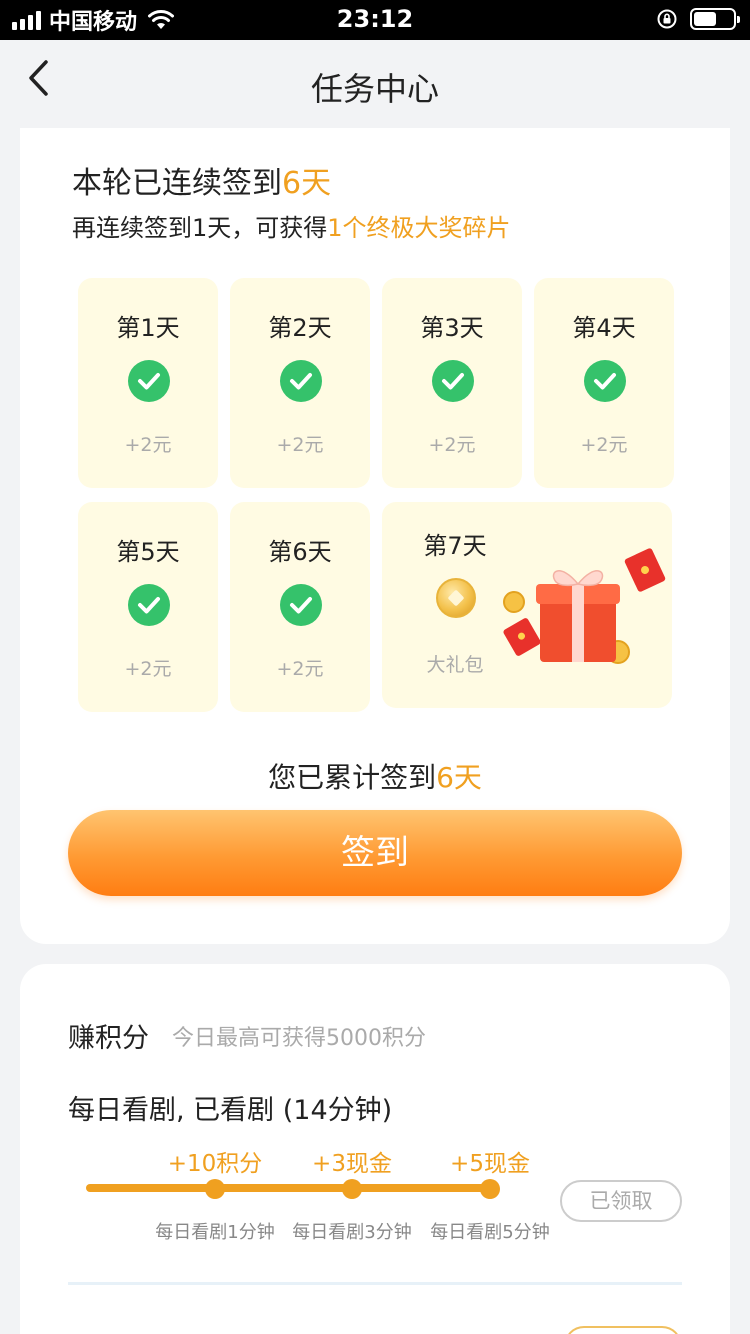 The width and height of the screenshot is (750, 1334). I want to click on day-label: 第3天, so click(452, 328).